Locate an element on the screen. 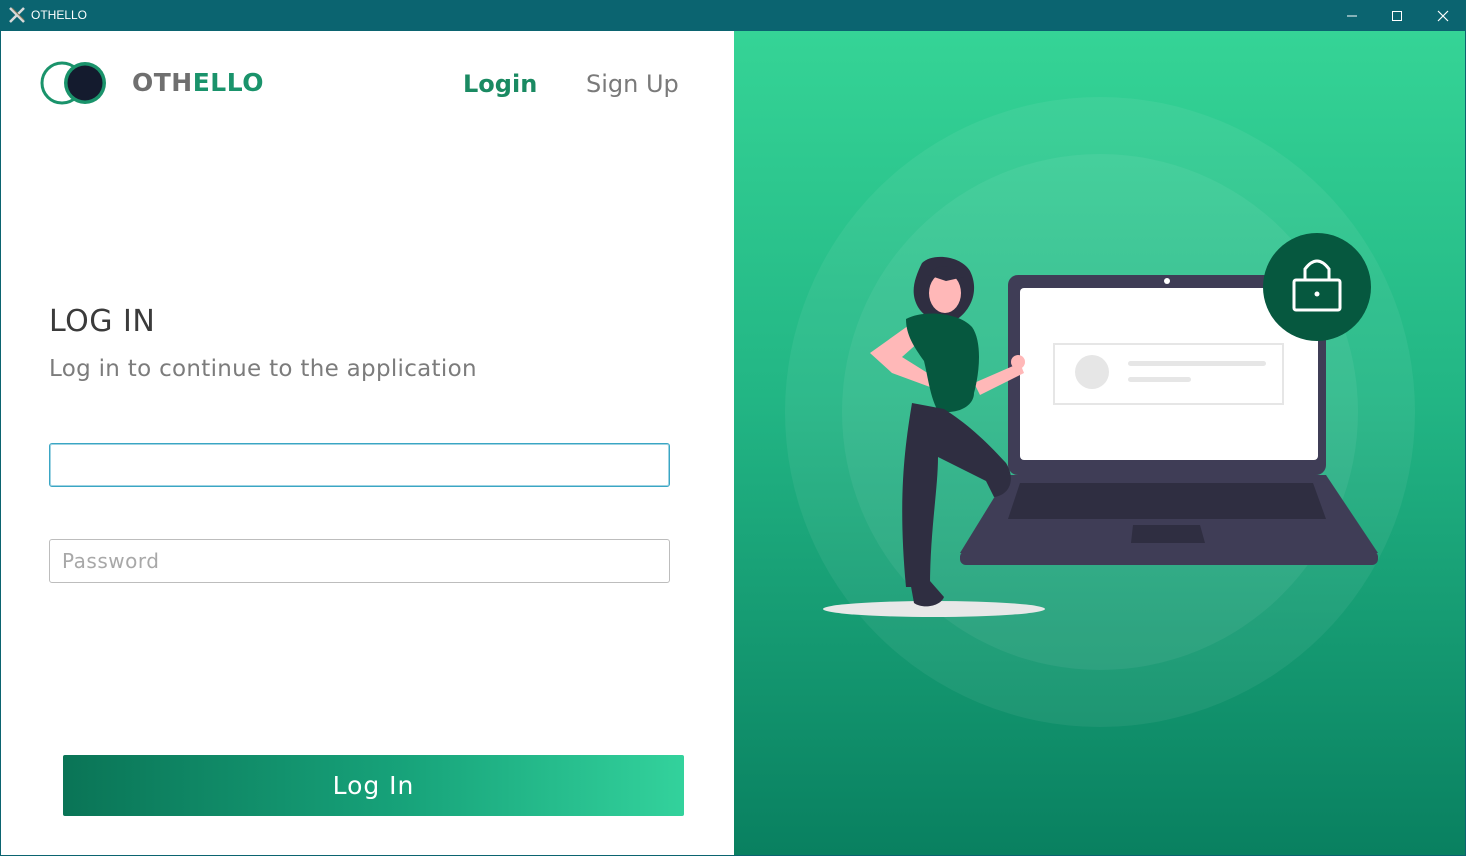  close-icon is located at coordinates (1443, 15).